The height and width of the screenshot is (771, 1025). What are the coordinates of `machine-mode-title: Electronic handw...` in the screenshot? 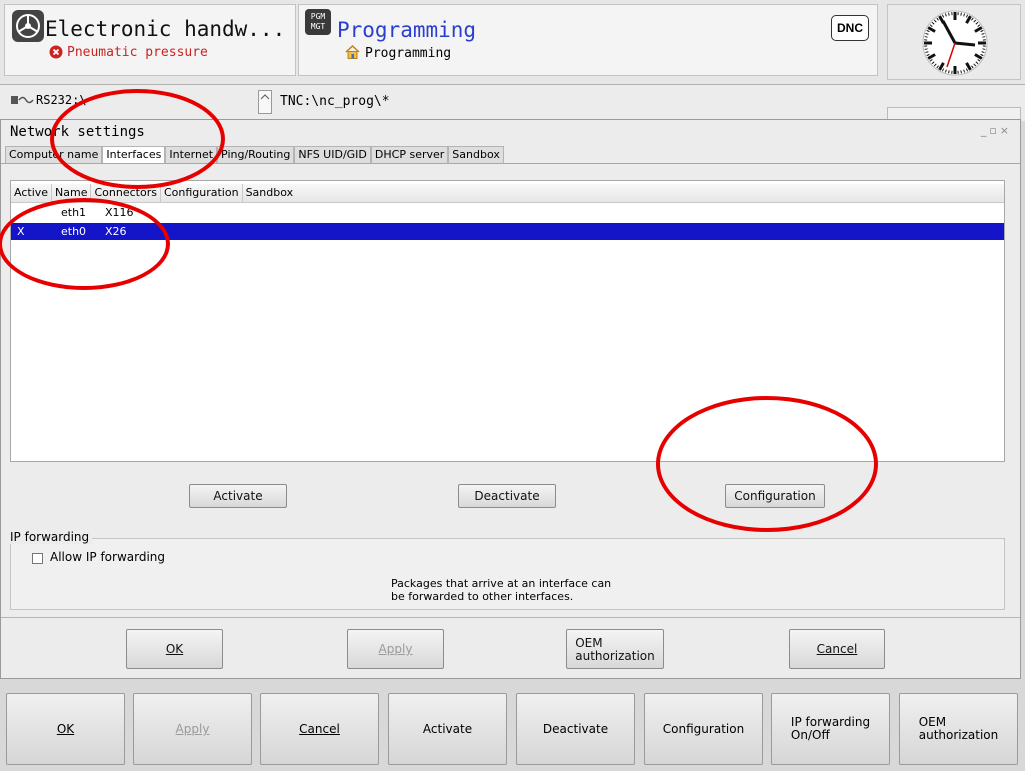 It's located at (165, 29).